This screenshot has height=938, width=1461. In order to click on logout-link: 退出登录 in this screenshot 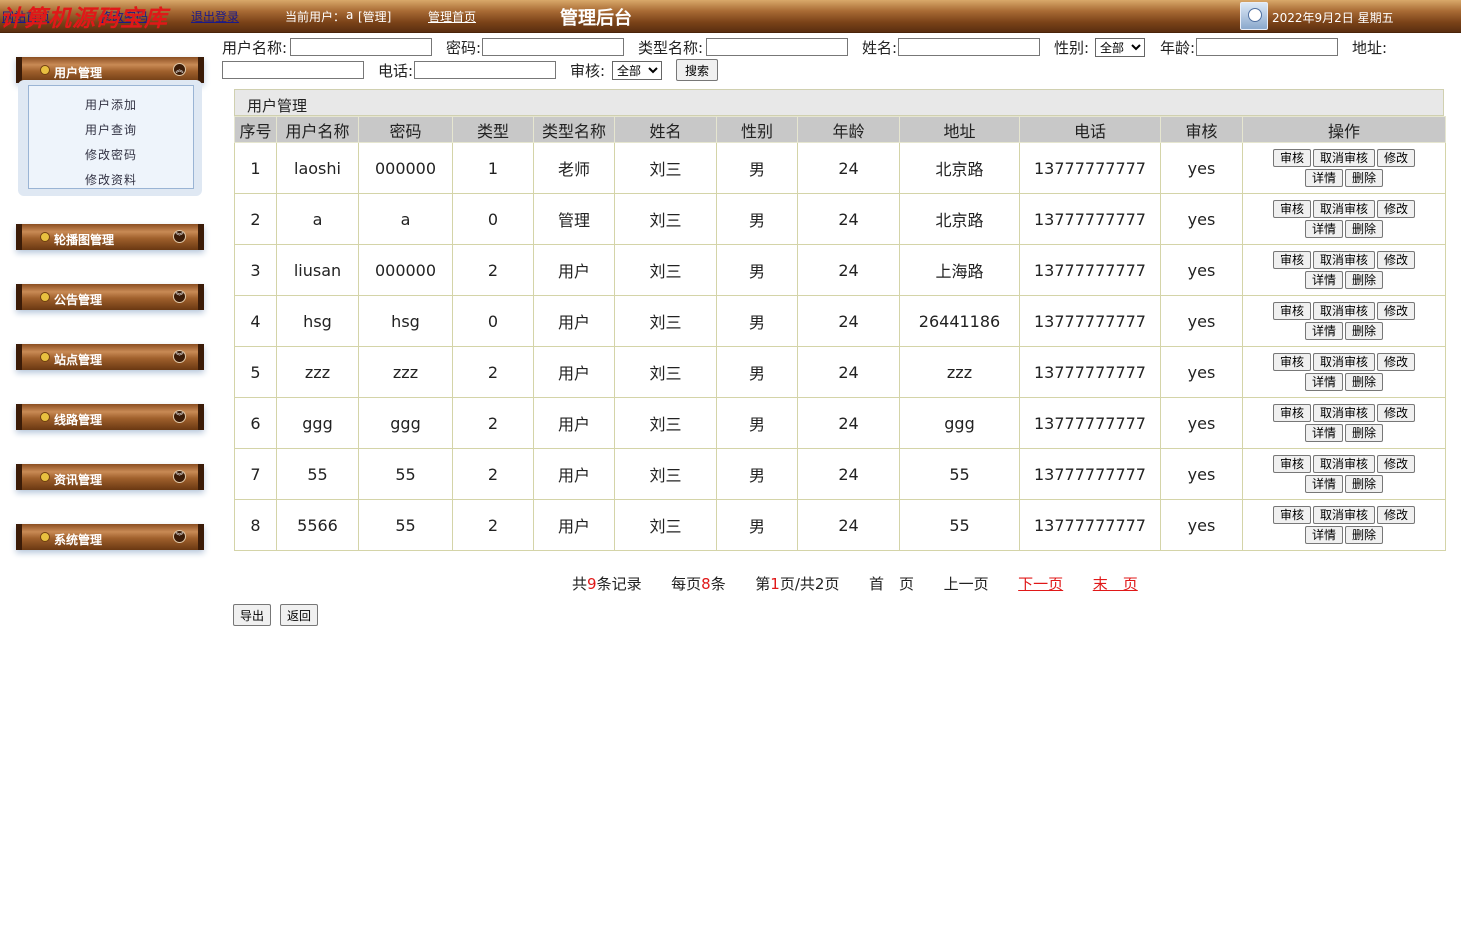, I will do `click(215, 16)`.